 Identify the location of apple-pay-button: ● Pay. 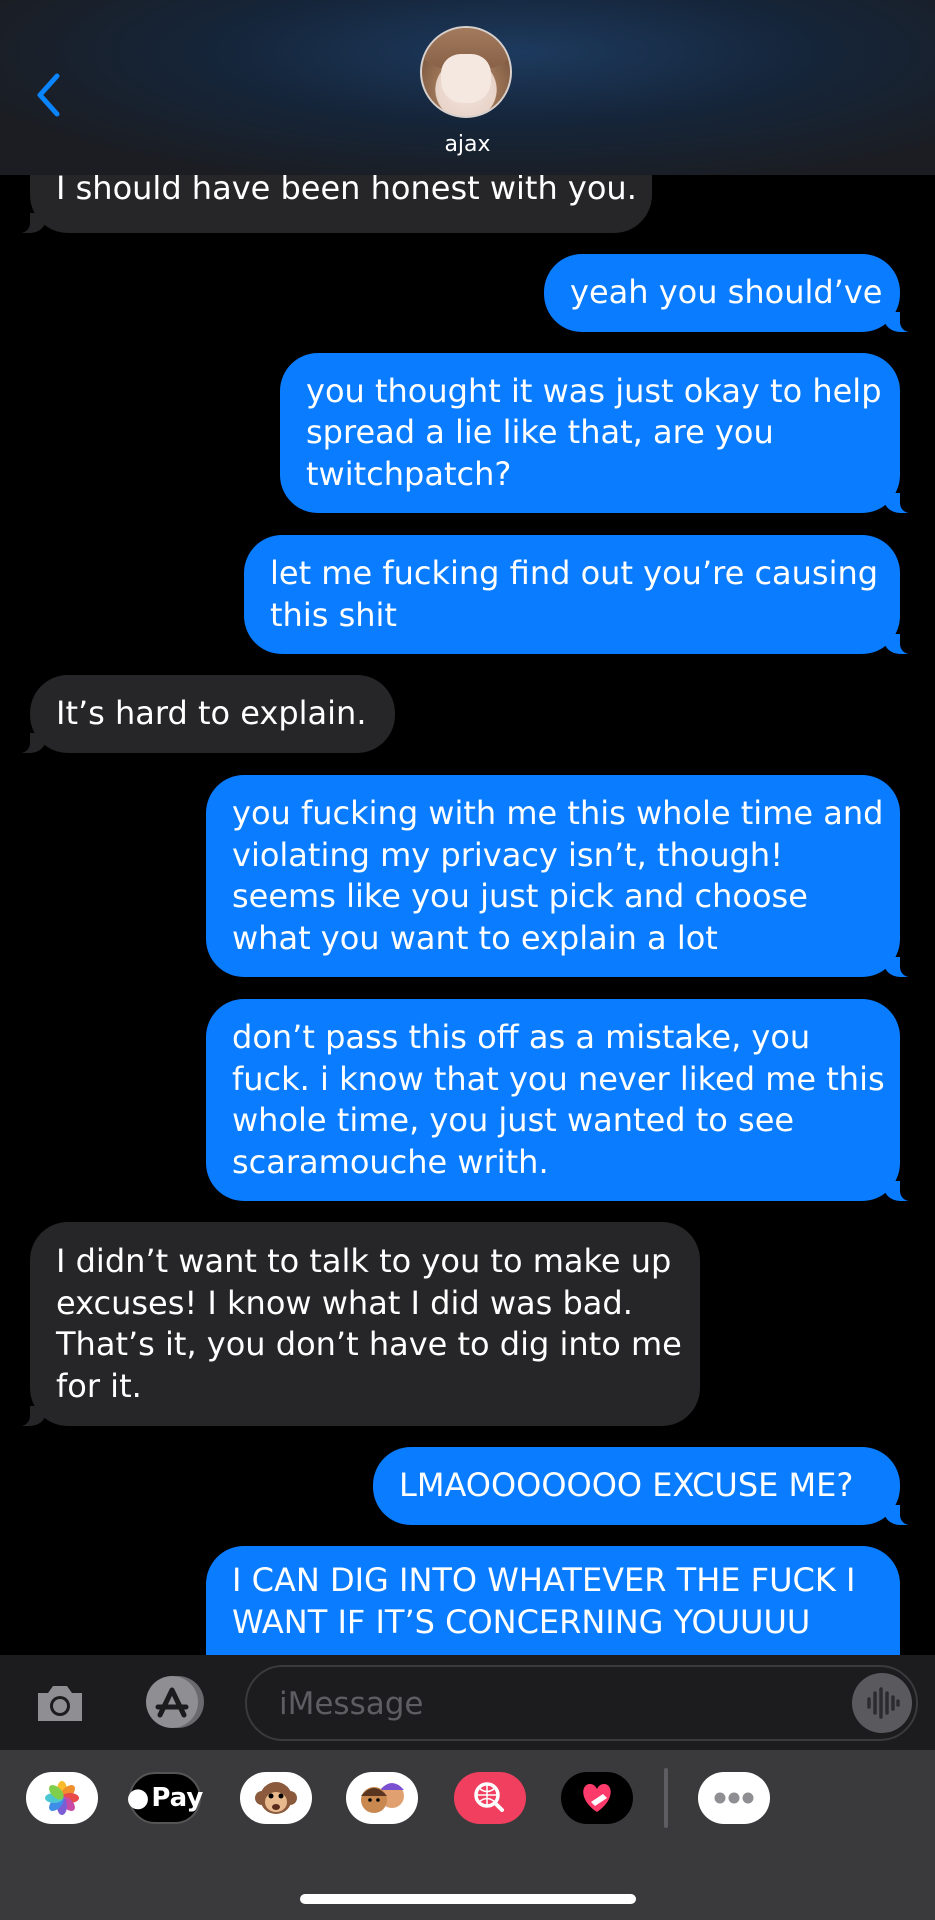
(165, 1798).